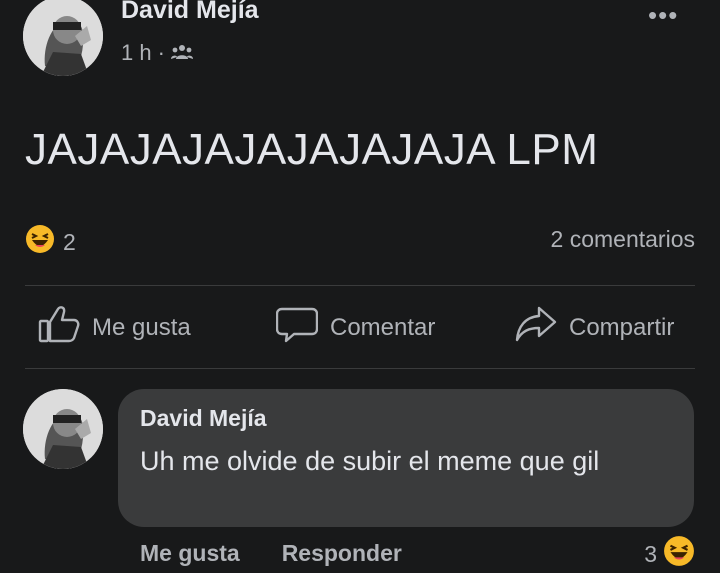 This screenshot has height=573, width=720. What do you see at coordinates (136, 53) in the screenshot?
I see `post-time: 1 h` at bounding box center [136, 53].